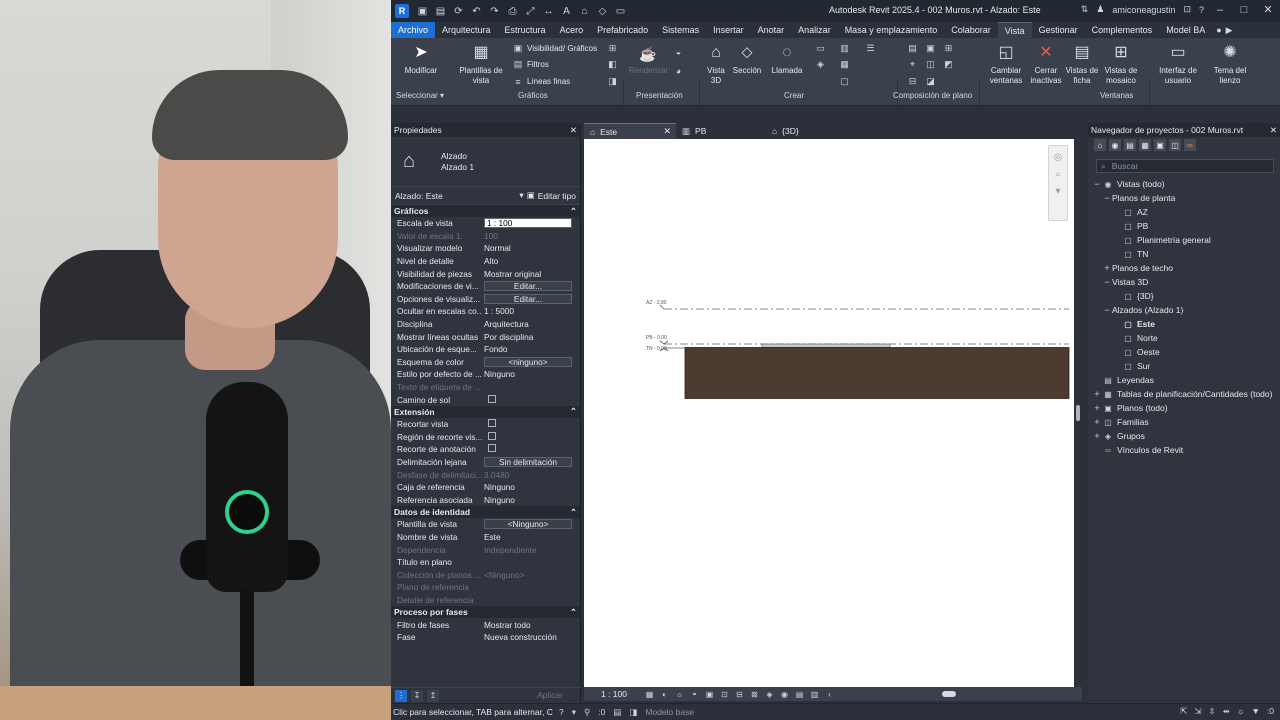 The image size is (1280, 720). Describe the element at coordinates (530, 11) in the screenshot. I see `measure-icon: ⤢` at that location.